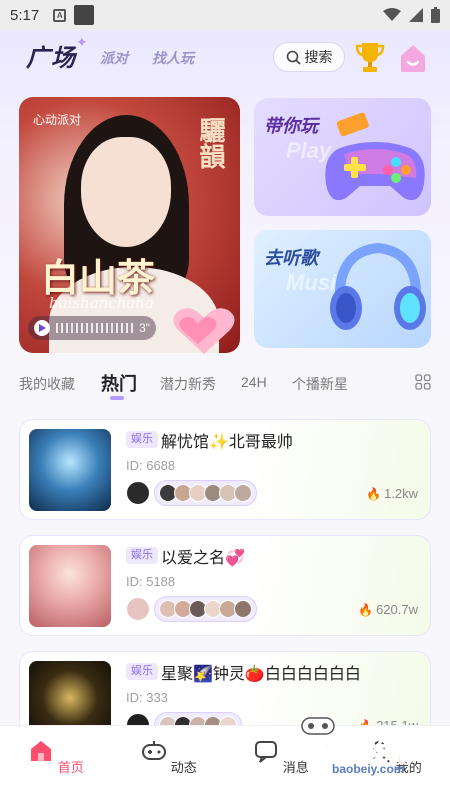  I want to click on banner-subtitle: baishanchaha, so click(101, 303).